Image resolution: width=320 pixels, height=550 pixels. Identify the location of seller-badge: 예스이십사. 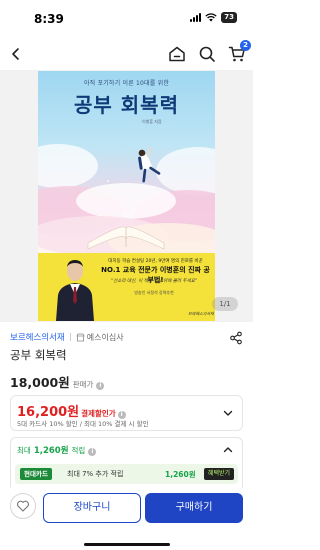
(100, 337).